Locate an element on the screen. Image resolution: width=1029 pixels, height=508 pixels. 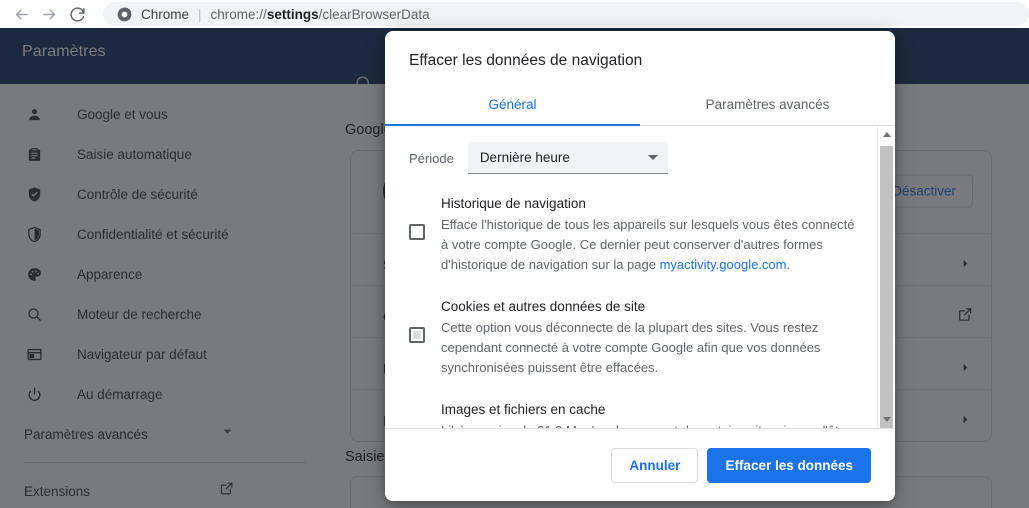
dialog-tabs: Général Paramètres avancés is located at coordinates (640, 106).